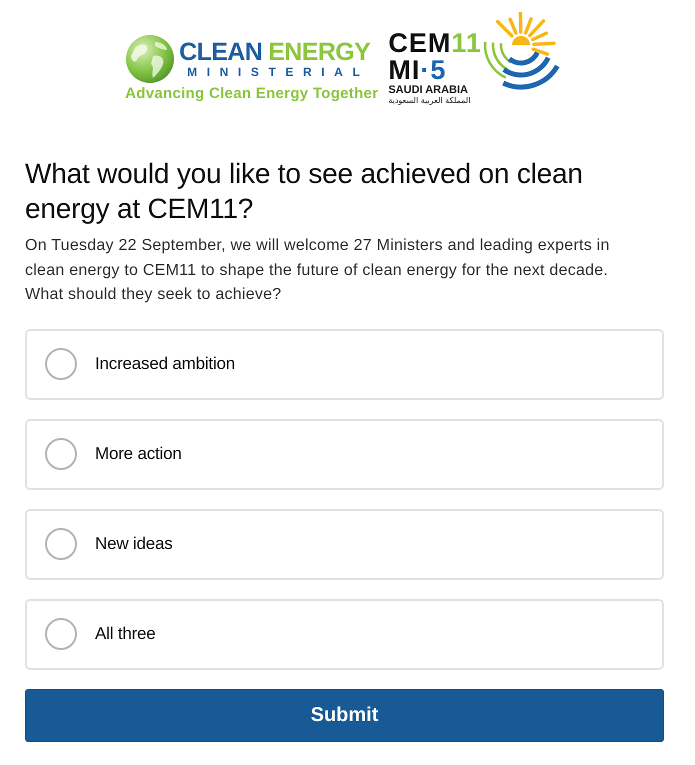 This screenshot has width=695, height=765. I want to click on globe-icon, so click(150, 59).